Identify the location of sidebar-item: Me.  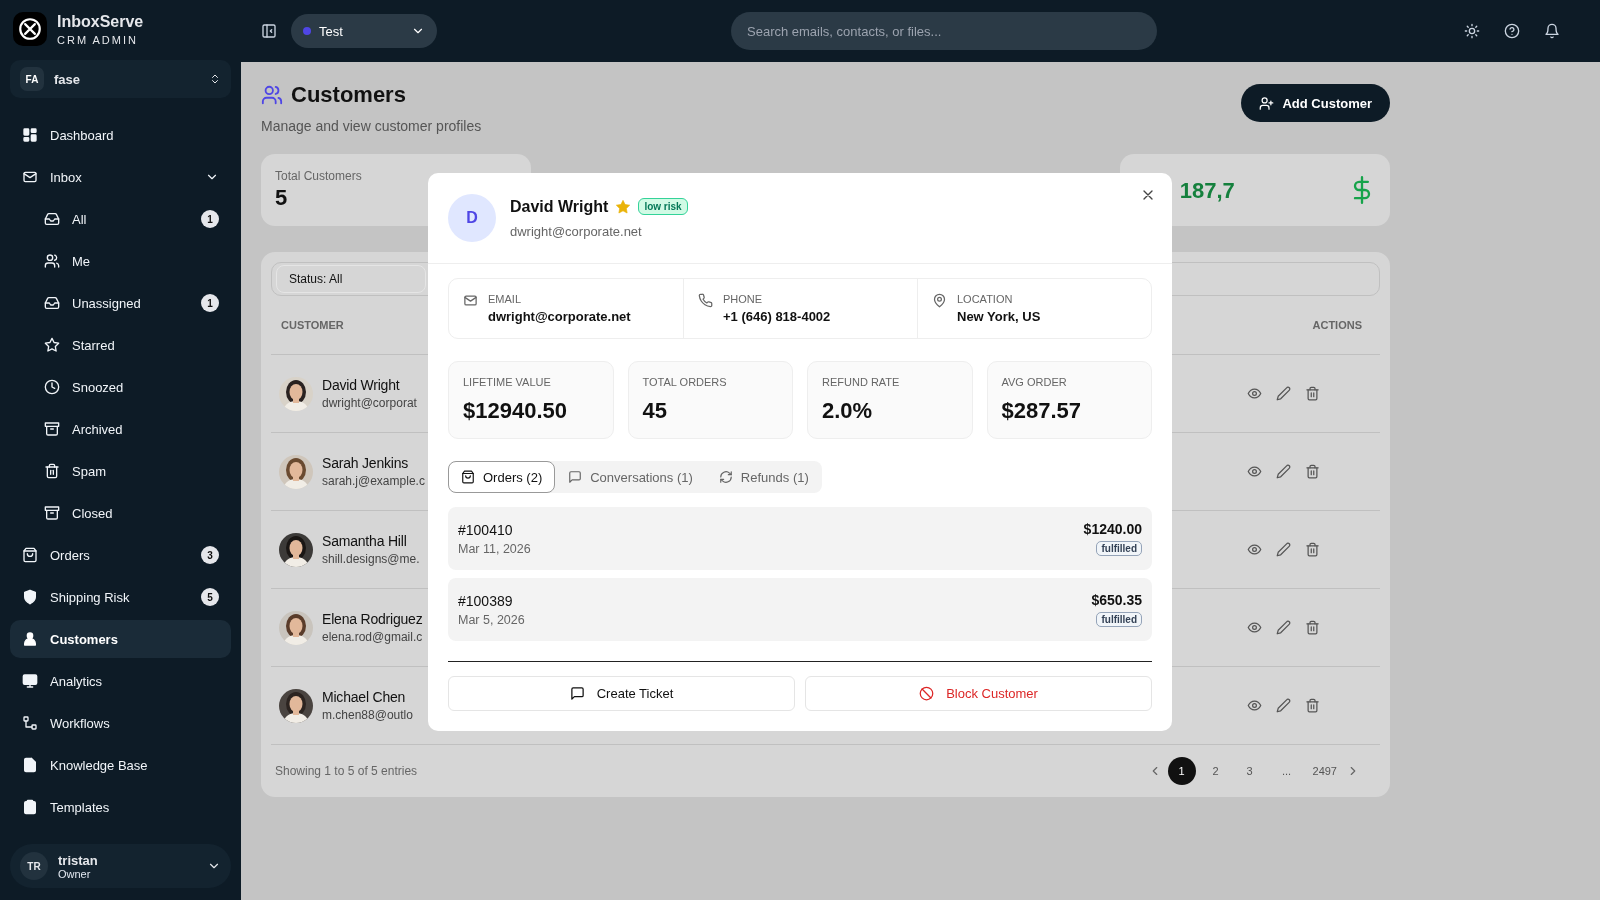
(120, 261).